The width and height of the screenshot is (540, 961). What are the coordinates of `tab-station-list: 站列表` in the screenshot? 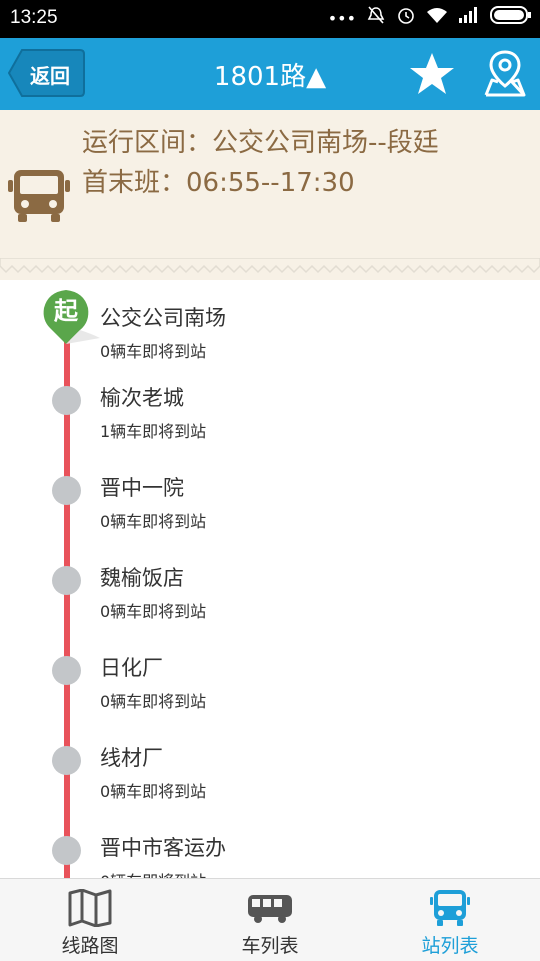 It's located at (450, 920).